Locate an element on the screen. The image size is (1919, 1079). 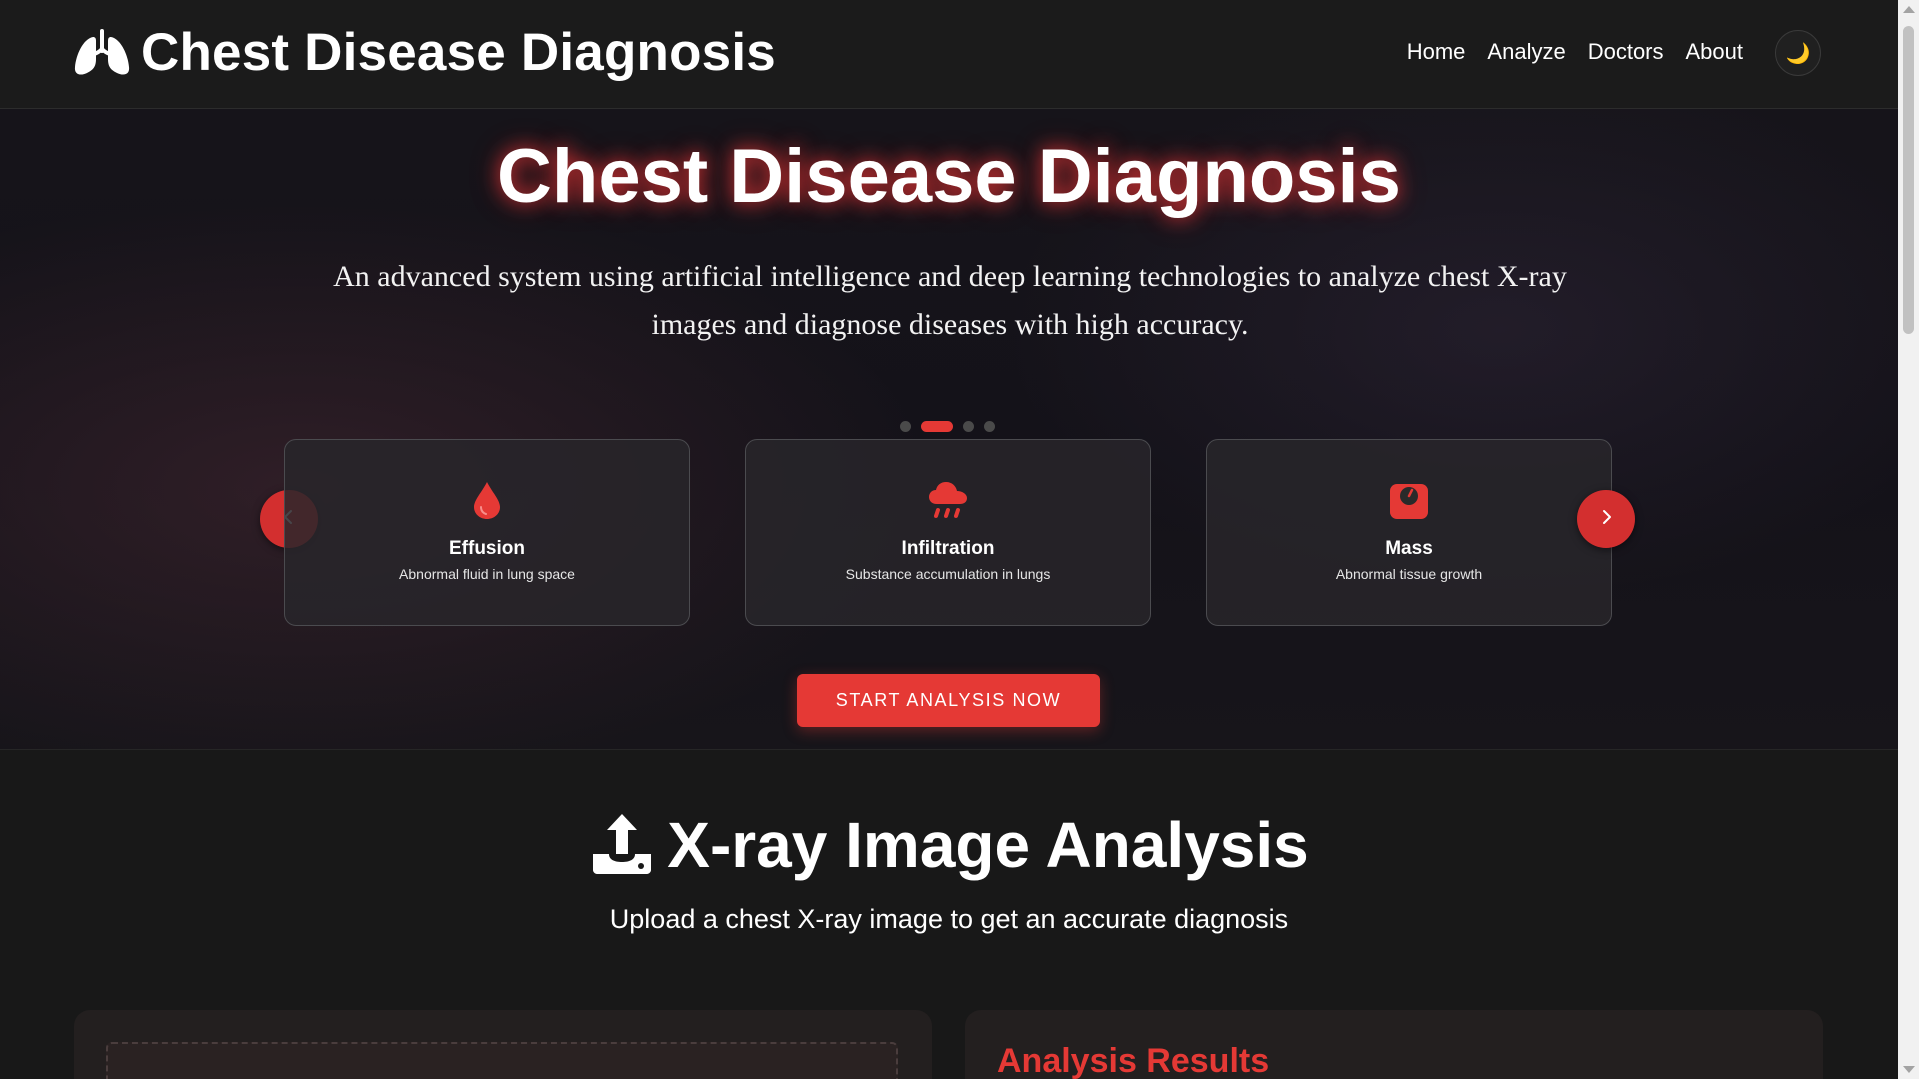
upload-panel is located at coordinates (503, 1044).